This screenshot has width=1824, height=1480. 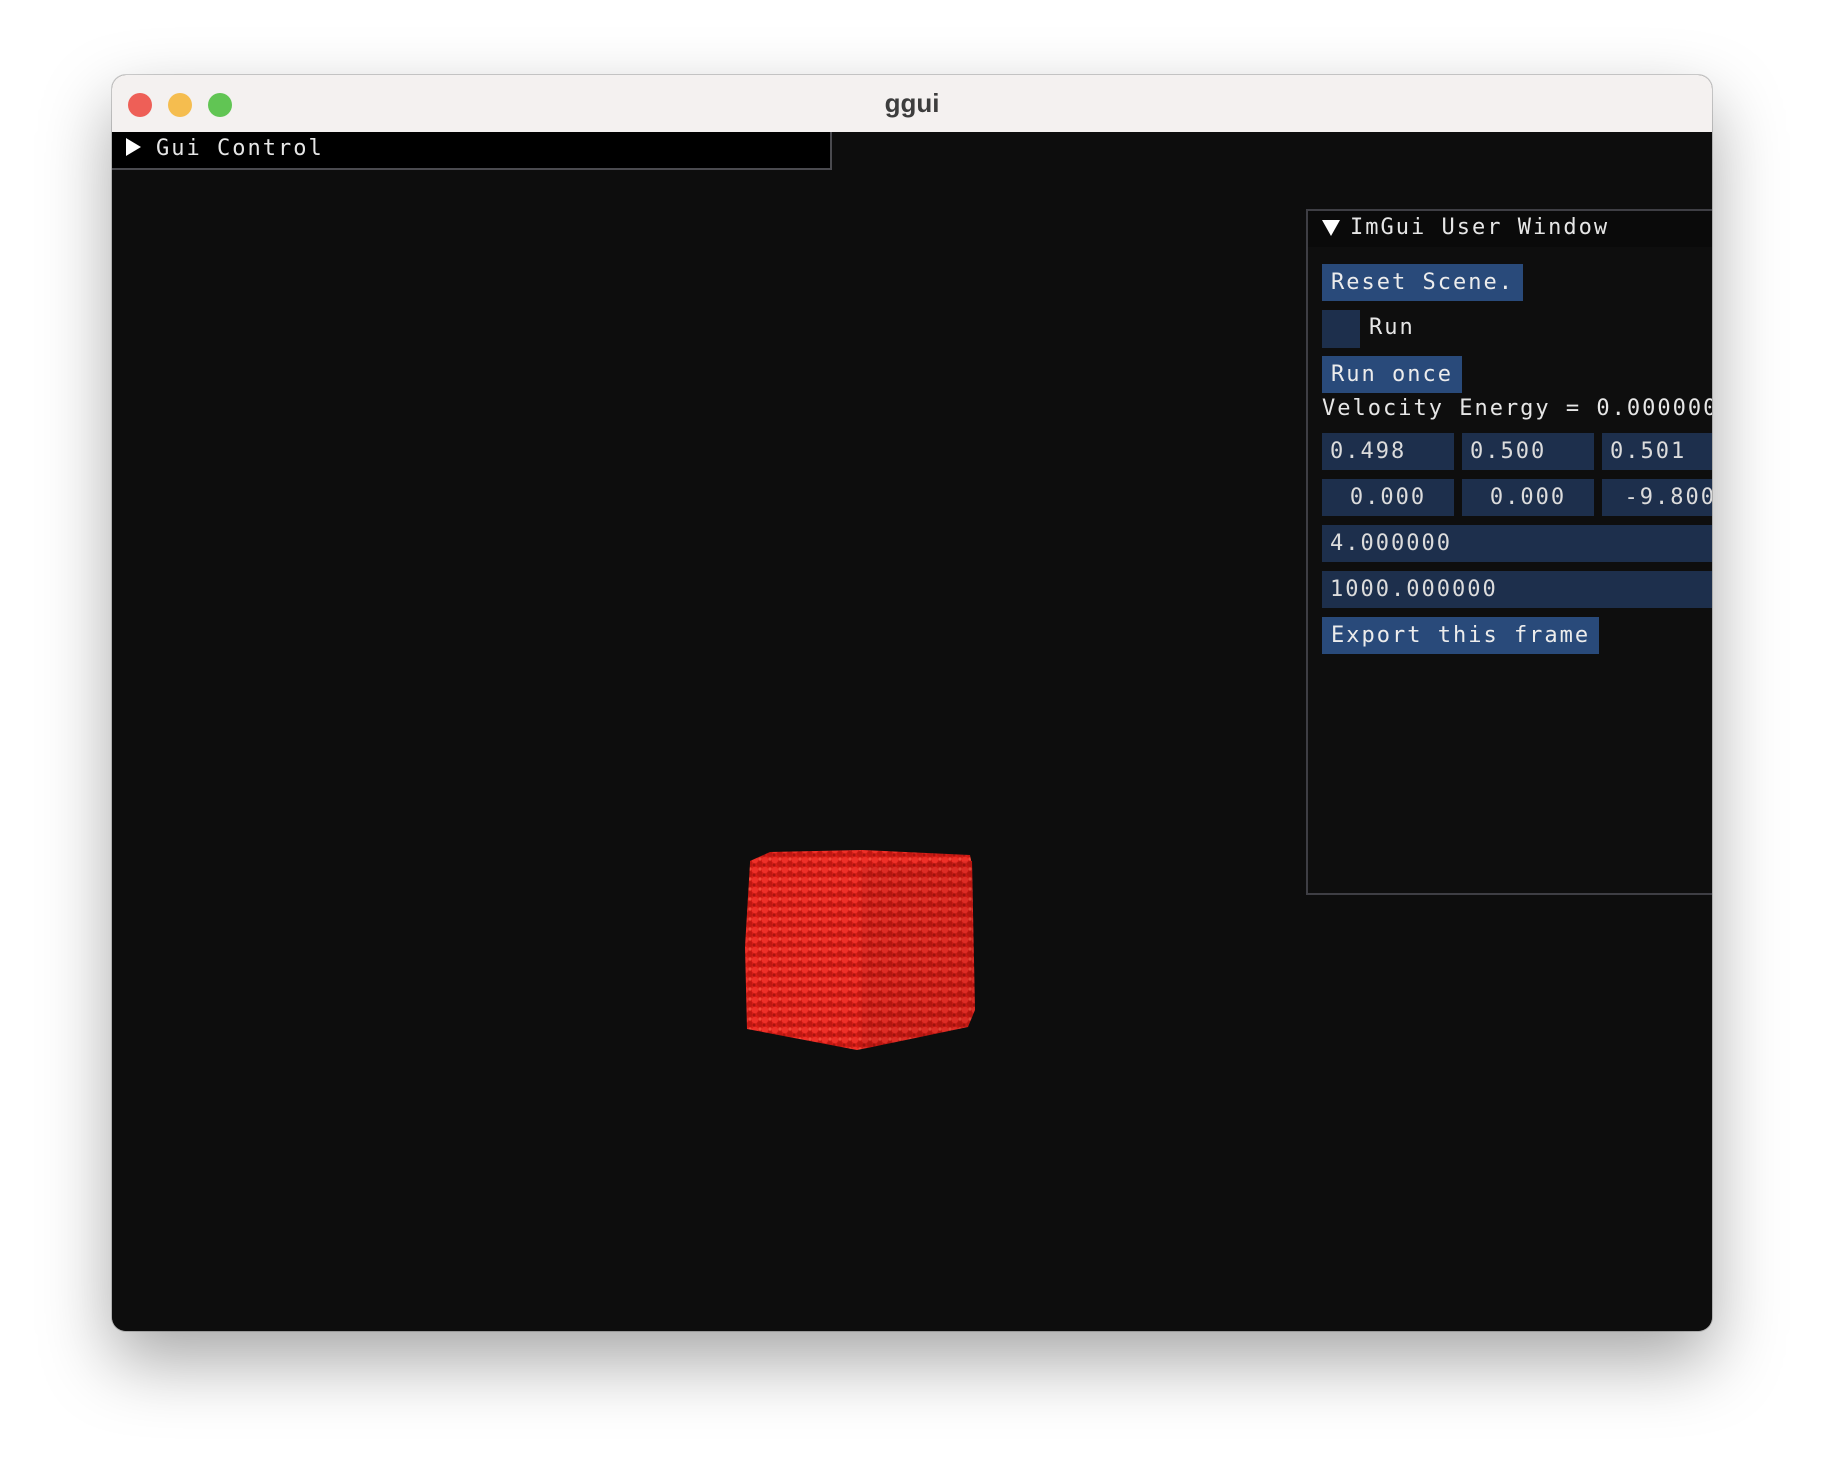 I want to click on run-checkbox, so click(x=1341, y=329).